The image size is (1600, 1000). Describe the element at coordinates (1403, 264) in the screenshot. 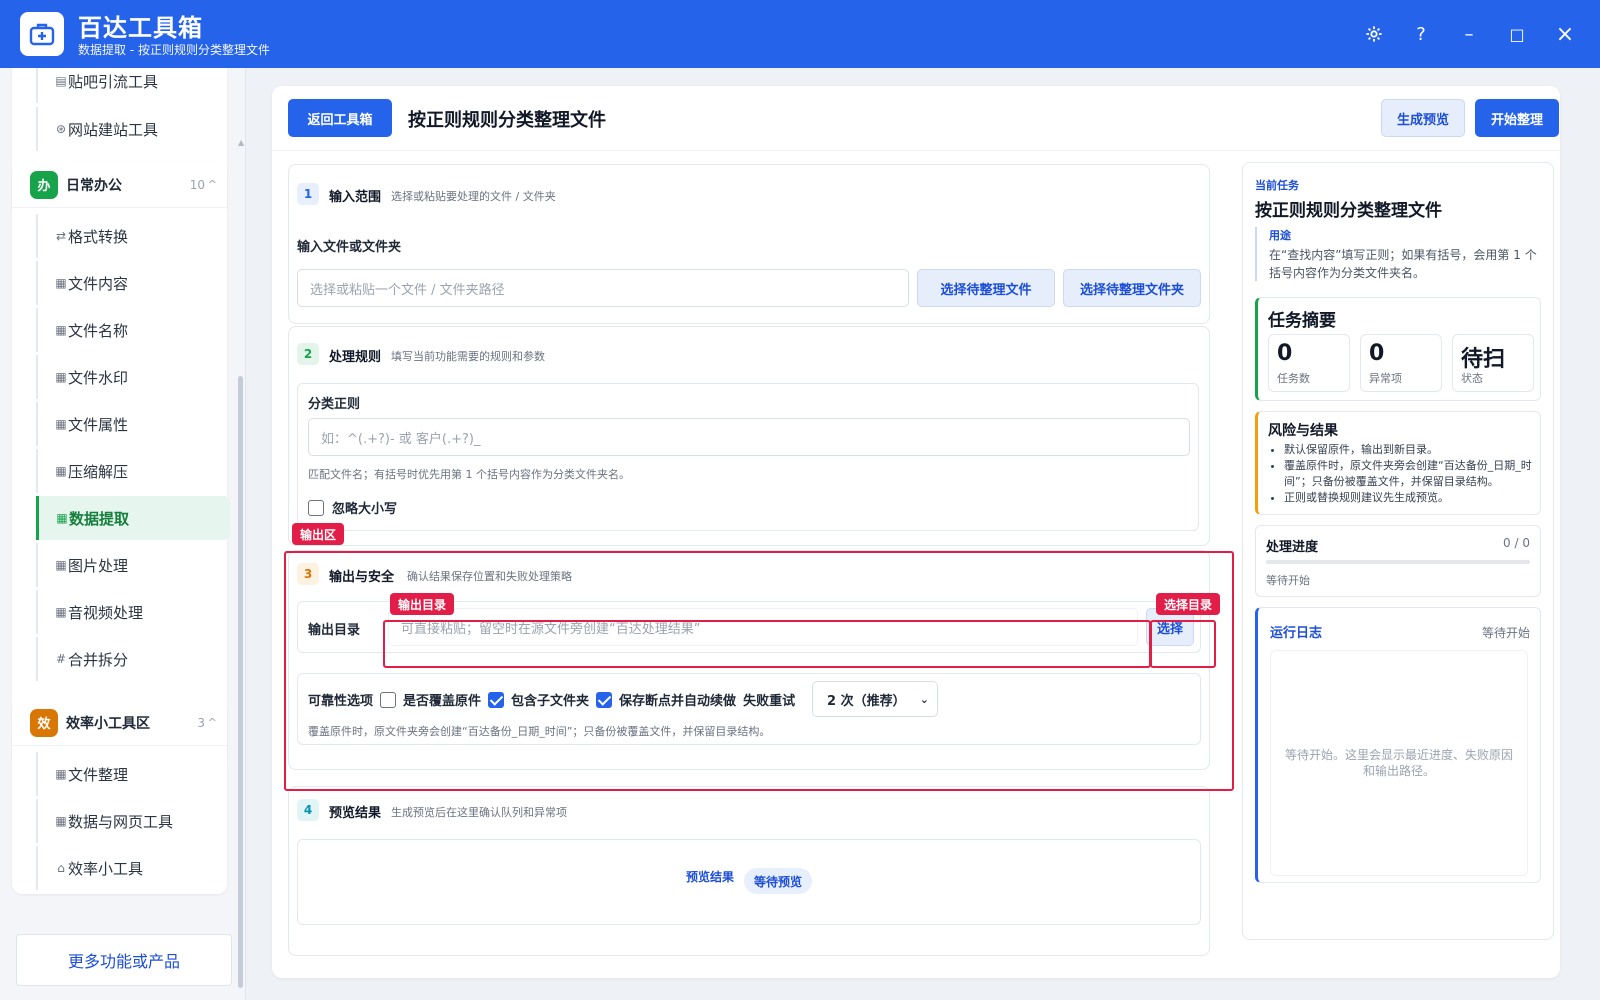

I see `usage-text: 在“查找内容”填写正则；如果有括号，会用第 1 个括号内容作为分类文件夹名。` at that location.